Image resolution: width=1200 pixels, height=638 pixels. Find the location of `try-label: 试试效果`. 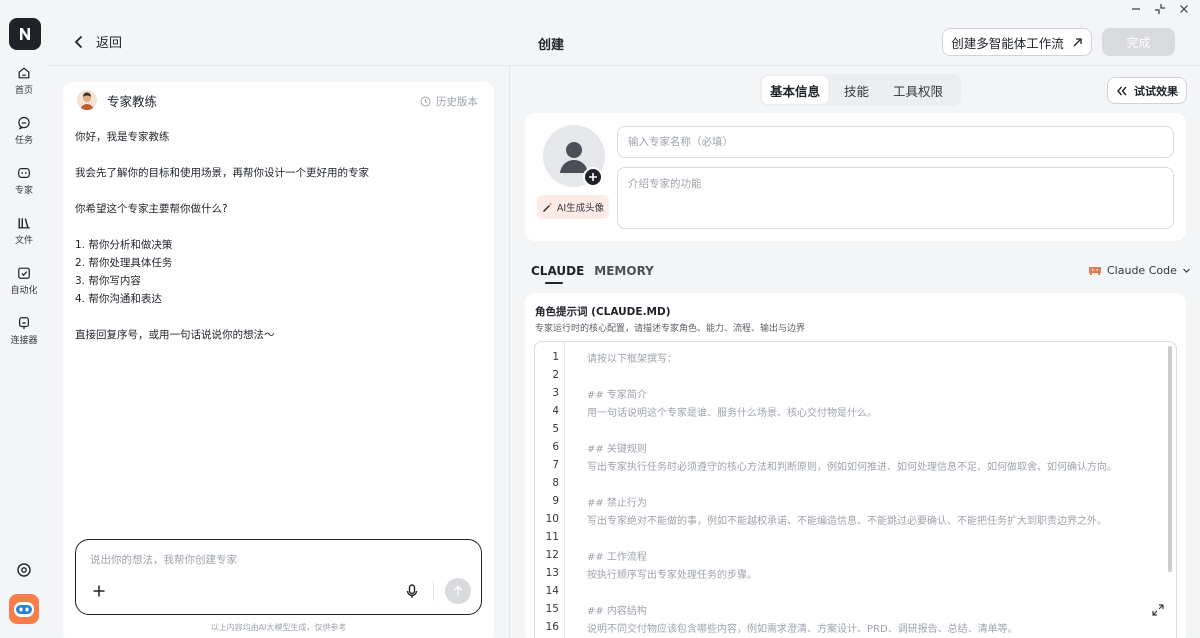

try-label: 试试效果 is located at coordinates (1156, 91).